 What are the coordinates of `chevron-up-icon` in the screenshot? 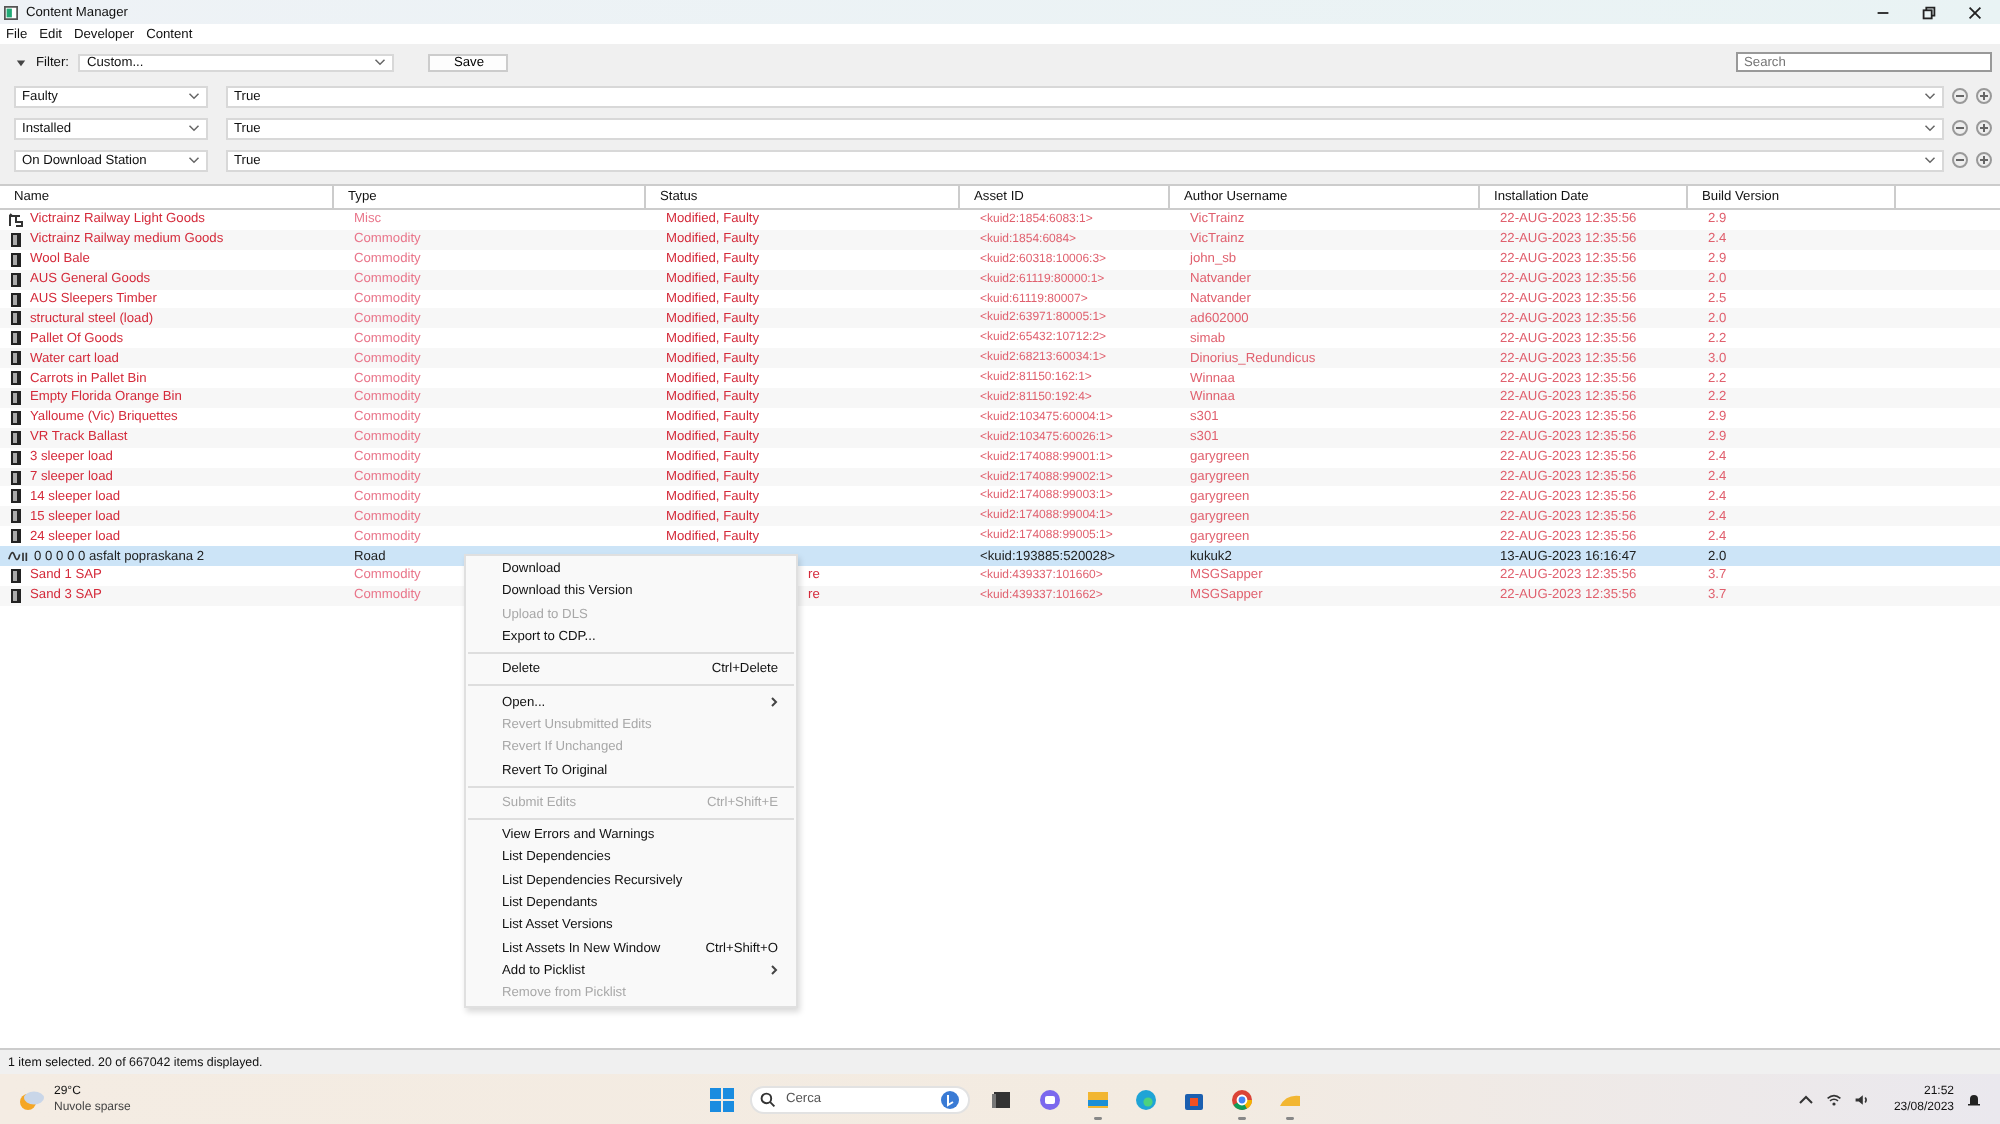 It's located at (1805, 1099).